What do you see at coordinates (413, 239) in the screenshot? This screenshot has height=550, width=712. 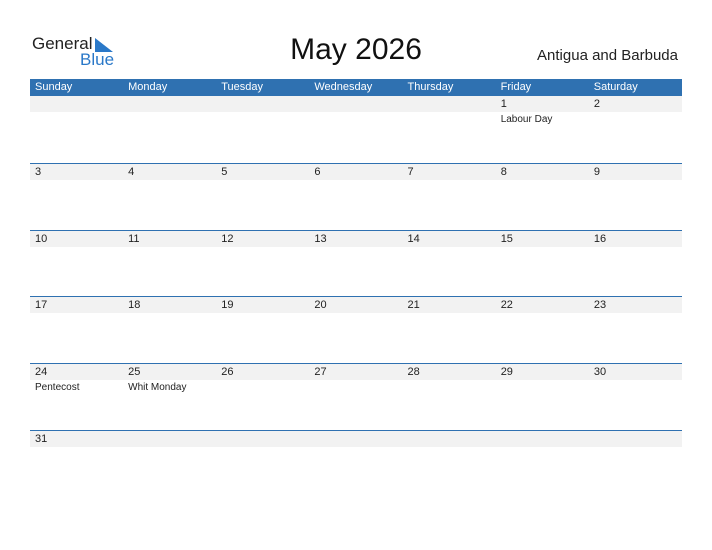 I see `day-number: 14` at bounding box center [413, 239].